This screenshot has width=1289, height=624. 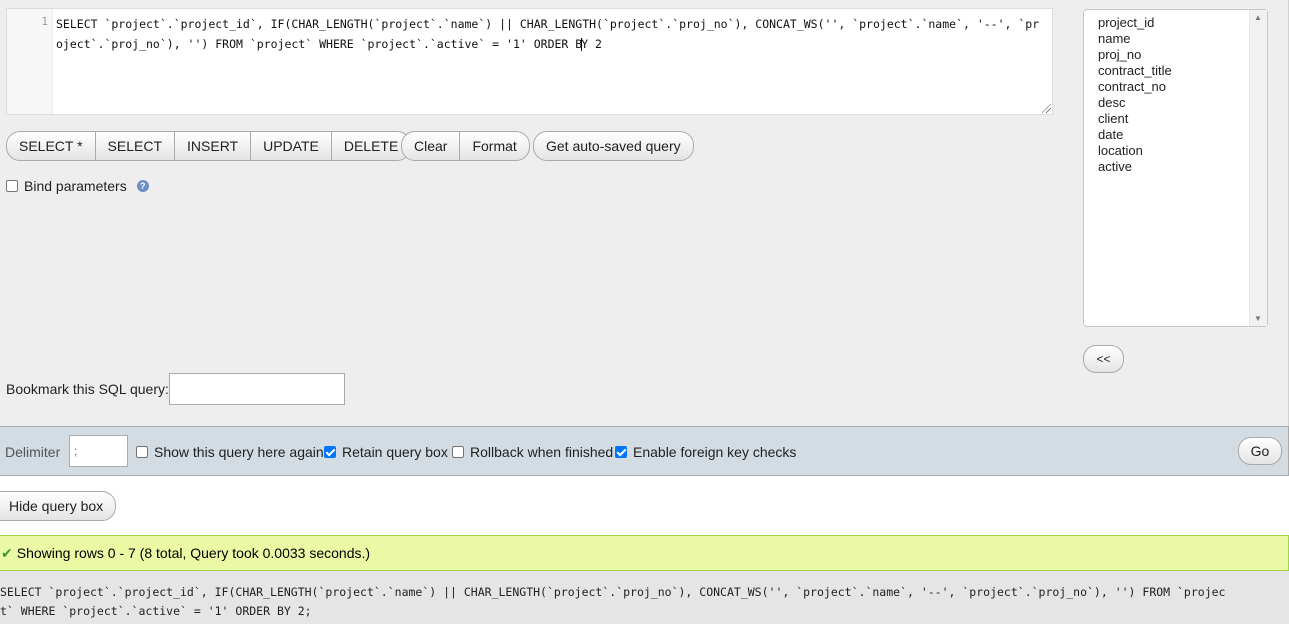 I want to click on column-option: contract_title, so click(x=1182, y=71).